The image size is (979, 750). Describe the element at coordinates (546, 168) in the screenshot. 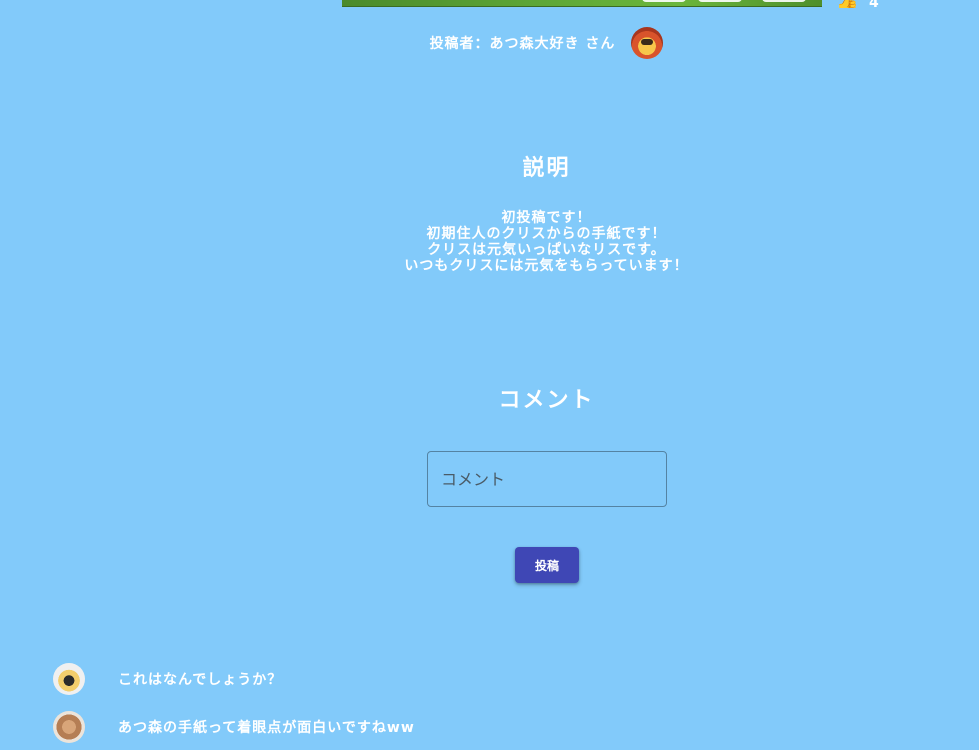

I see `description-title: 説明` at that location.